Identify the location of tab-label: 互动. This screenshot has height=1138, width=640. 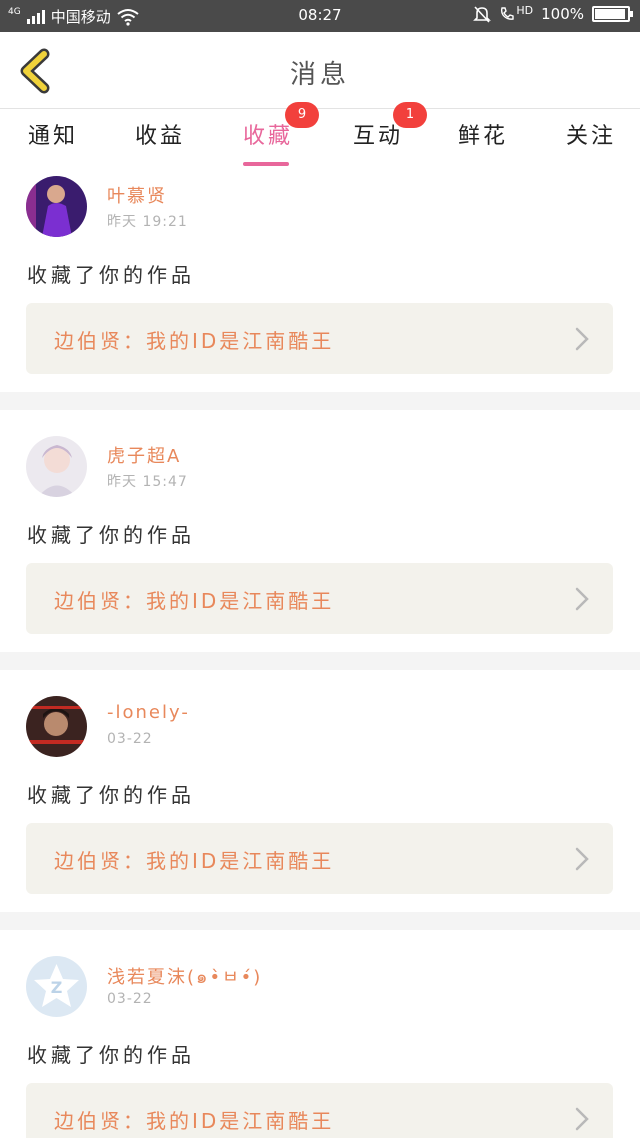
(378, 136).